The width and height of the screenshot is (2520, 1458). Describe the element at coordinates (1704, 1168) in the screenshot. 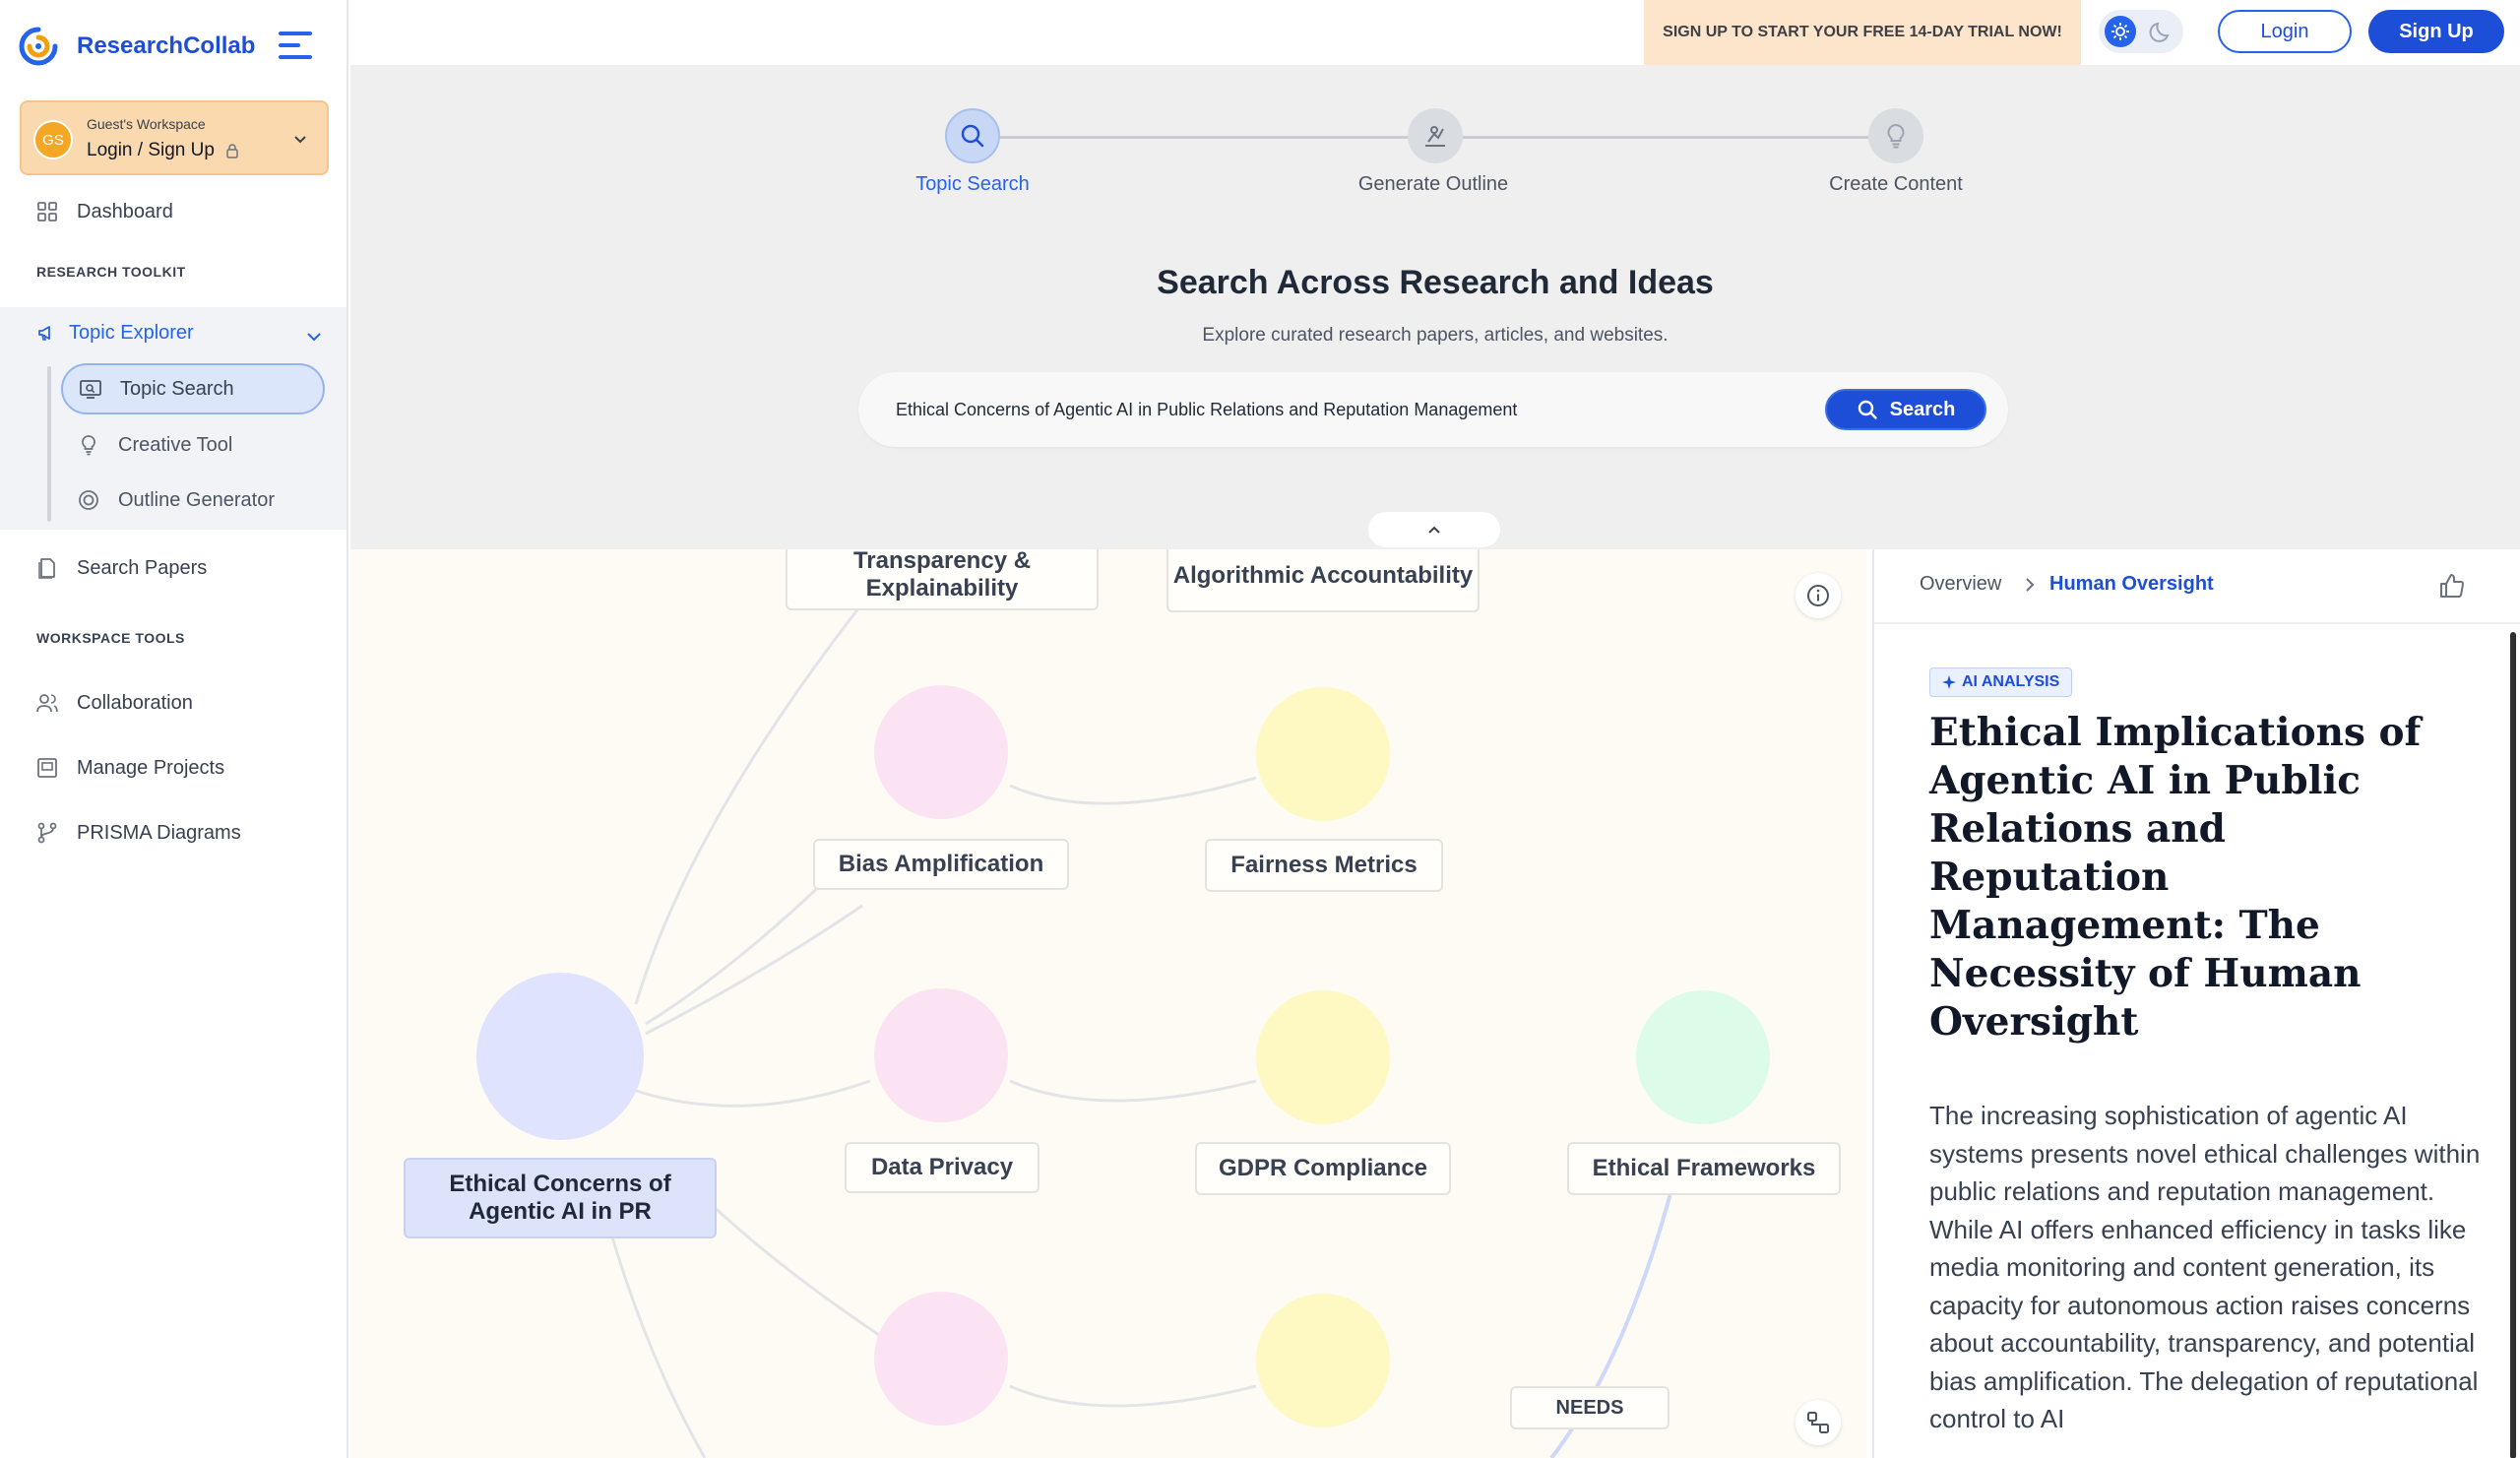

I see `mind-map-node-ethical-frameworks: Ethical Frameworks` at that location.